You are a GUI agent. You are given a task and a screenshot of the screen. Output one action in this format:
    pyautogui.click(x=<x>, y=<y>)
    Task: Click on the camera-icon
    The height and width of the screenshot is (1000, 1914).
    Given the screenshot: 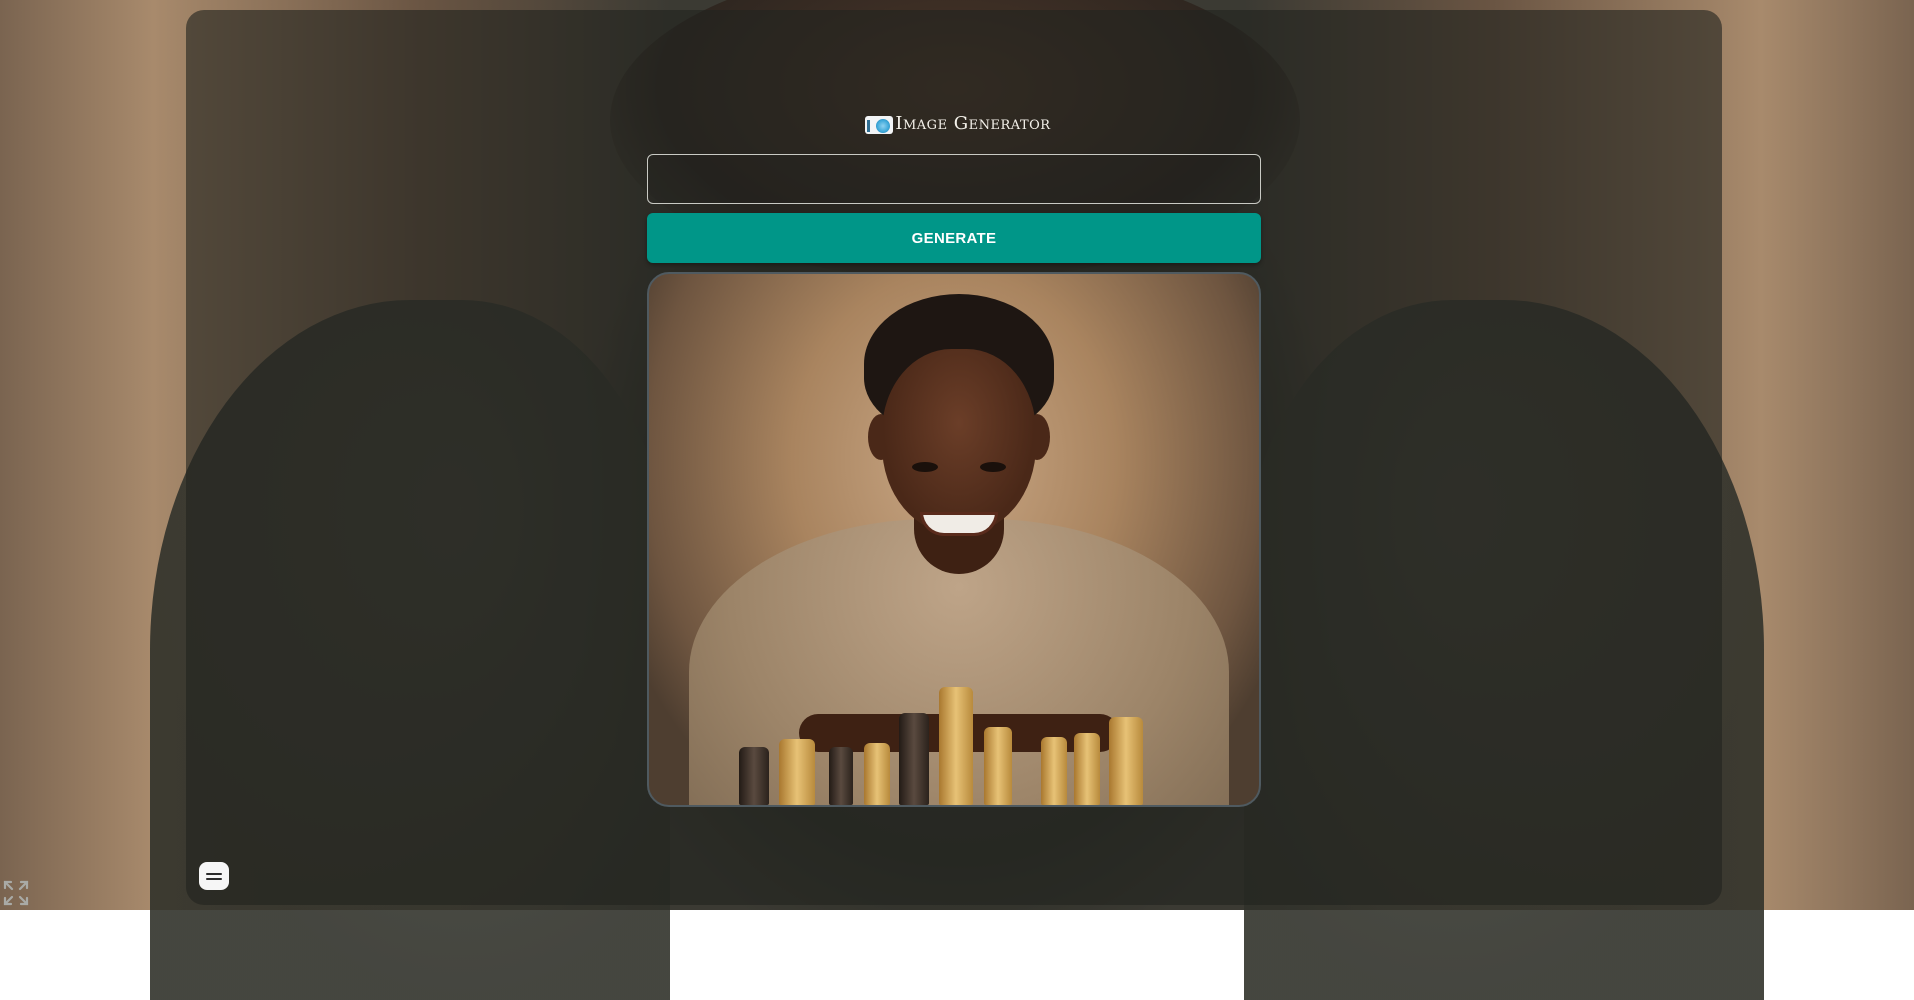 What is the action you would take?
    pyautogui.click(x=878, y=123)
    